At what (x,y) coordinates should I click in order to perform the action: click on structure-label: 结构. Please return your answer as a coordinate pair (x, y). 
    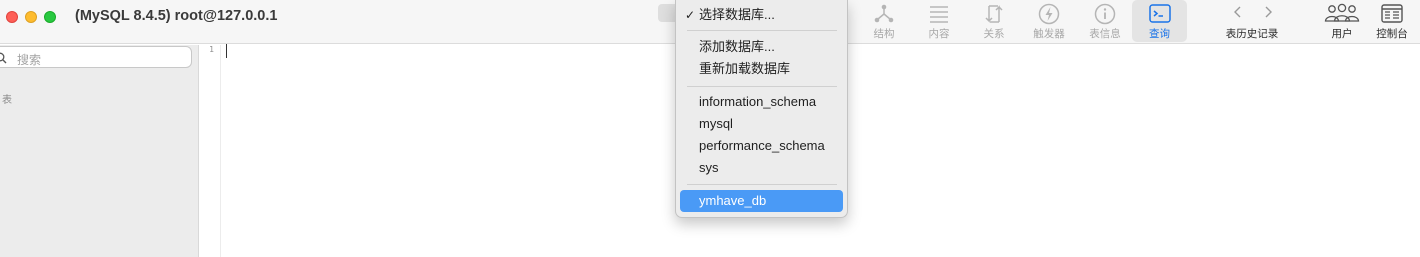
    Looking at the image, I should click on (884, 34).